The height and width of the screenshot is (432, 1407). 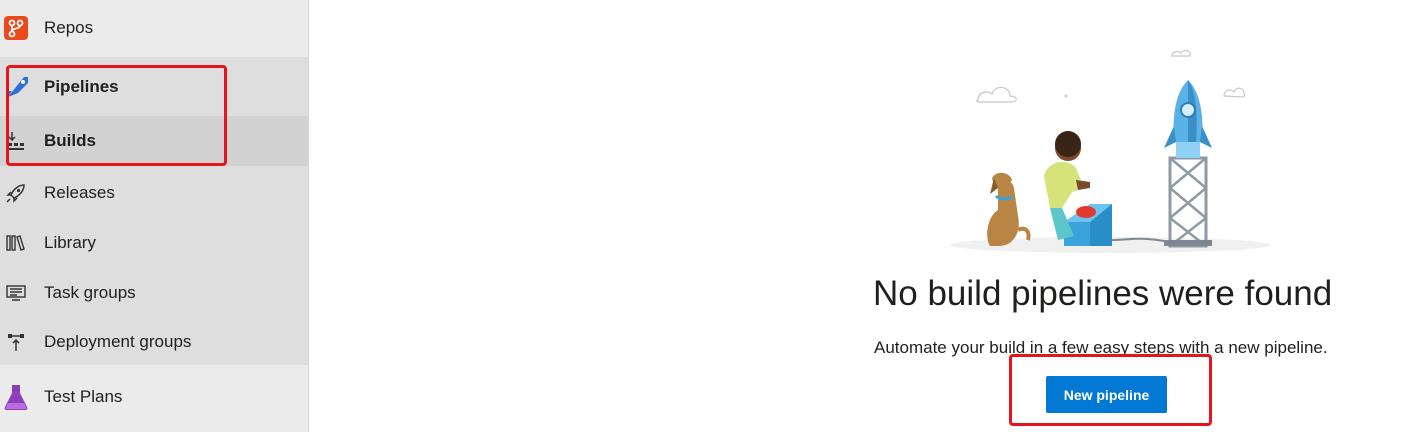 I want to click on task-groups-icon, so click(x=16, y=293).